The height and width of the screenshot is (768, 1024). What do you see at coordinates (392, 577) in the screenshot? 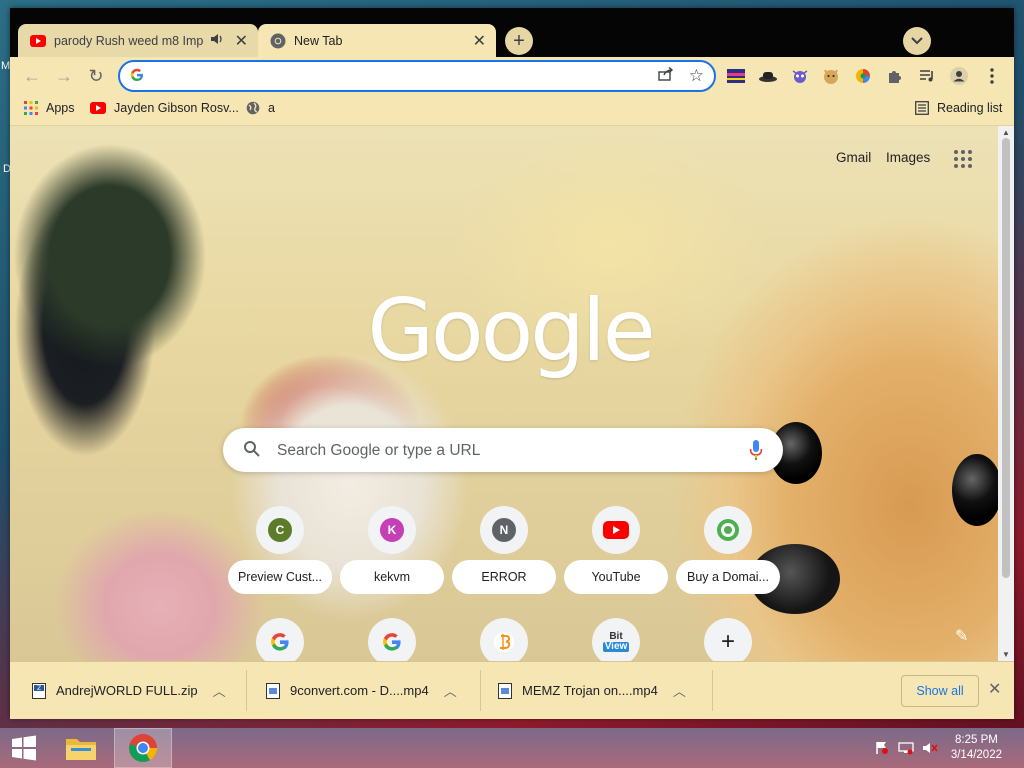
I see `shortcut-label: kekvm` at bounding box center [392, 577].